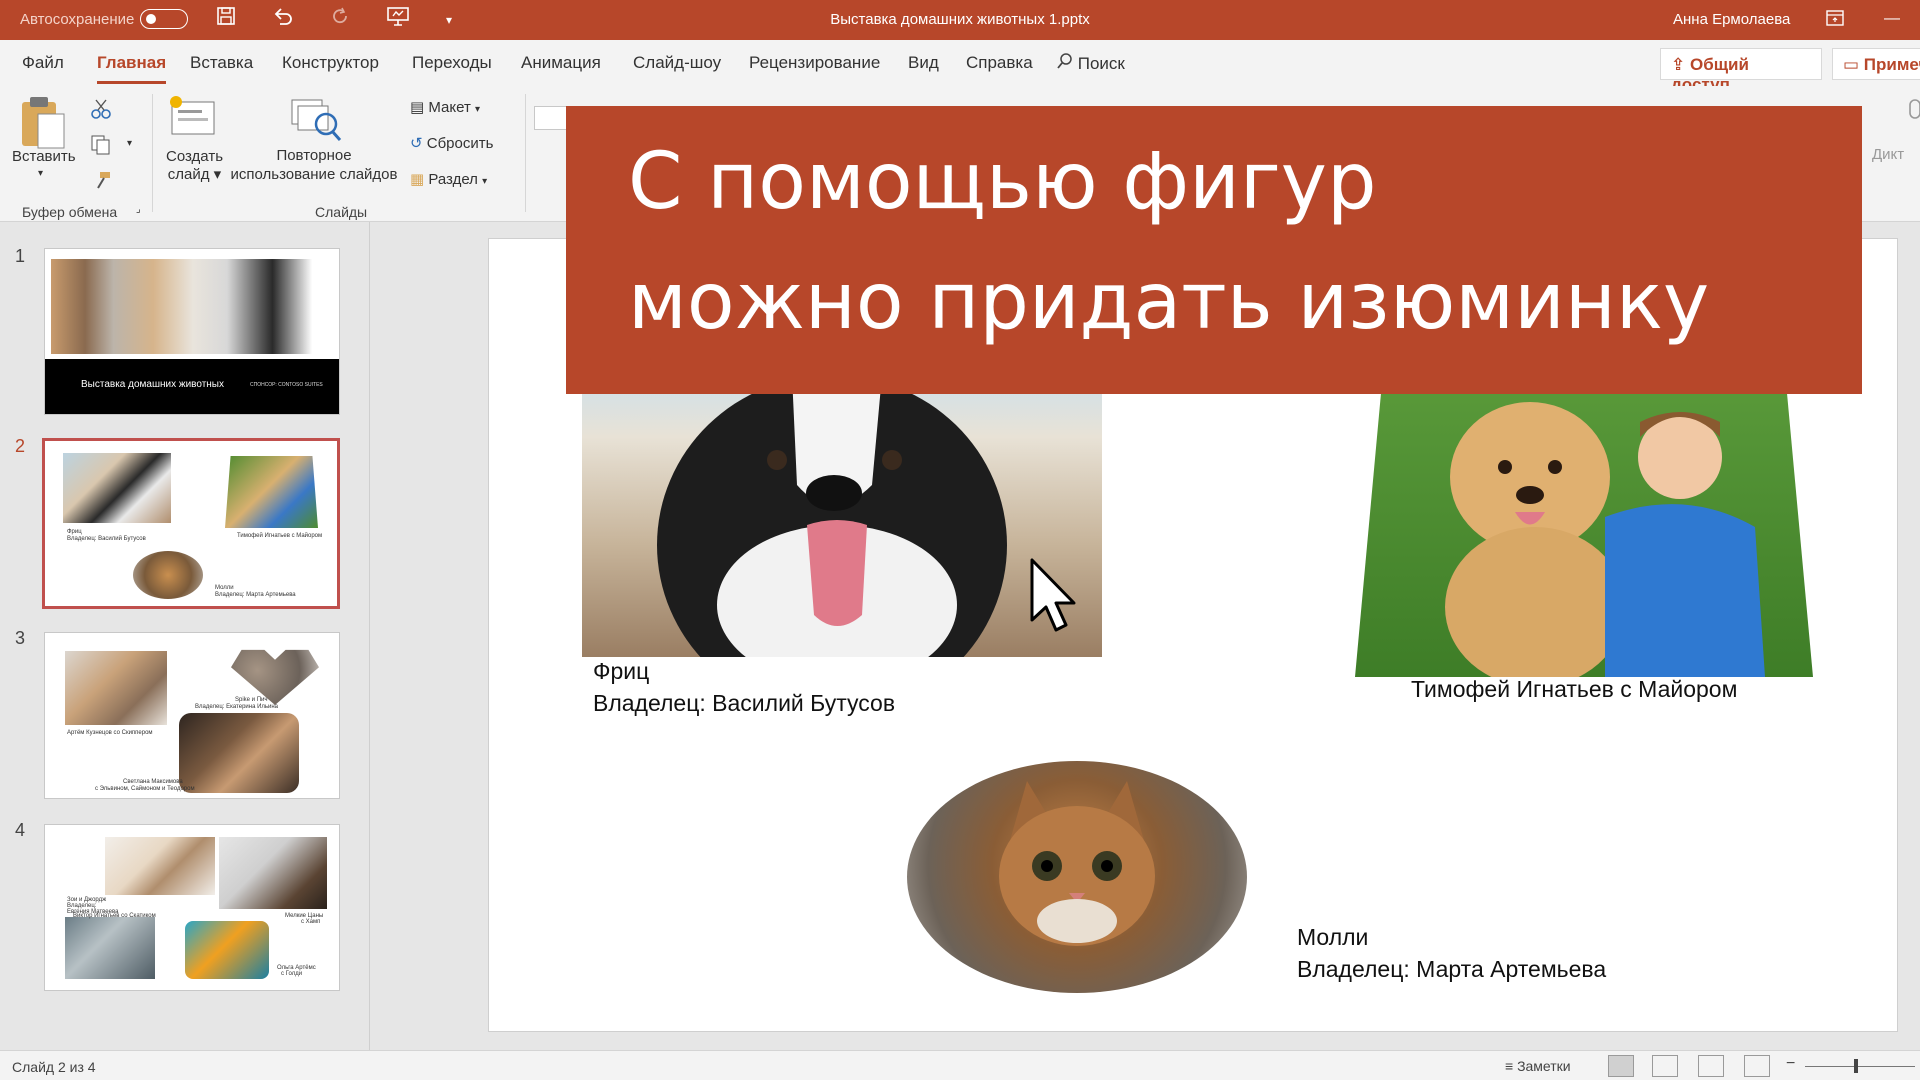 The height and width of the screenshot is (1080, 1920). What do you see at coordinates (194, 166) in the screenshot?
I see `new-slide-button: Создать слайд ▾` at bounding box center [194, 166].